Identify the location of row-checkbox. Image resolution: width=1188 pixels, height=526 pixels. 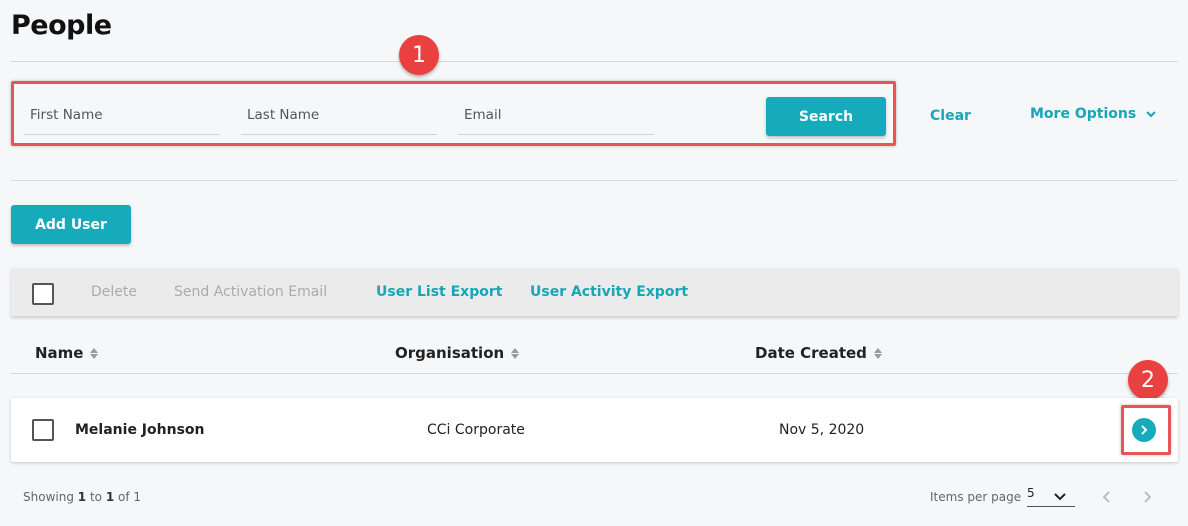
(43, 430).